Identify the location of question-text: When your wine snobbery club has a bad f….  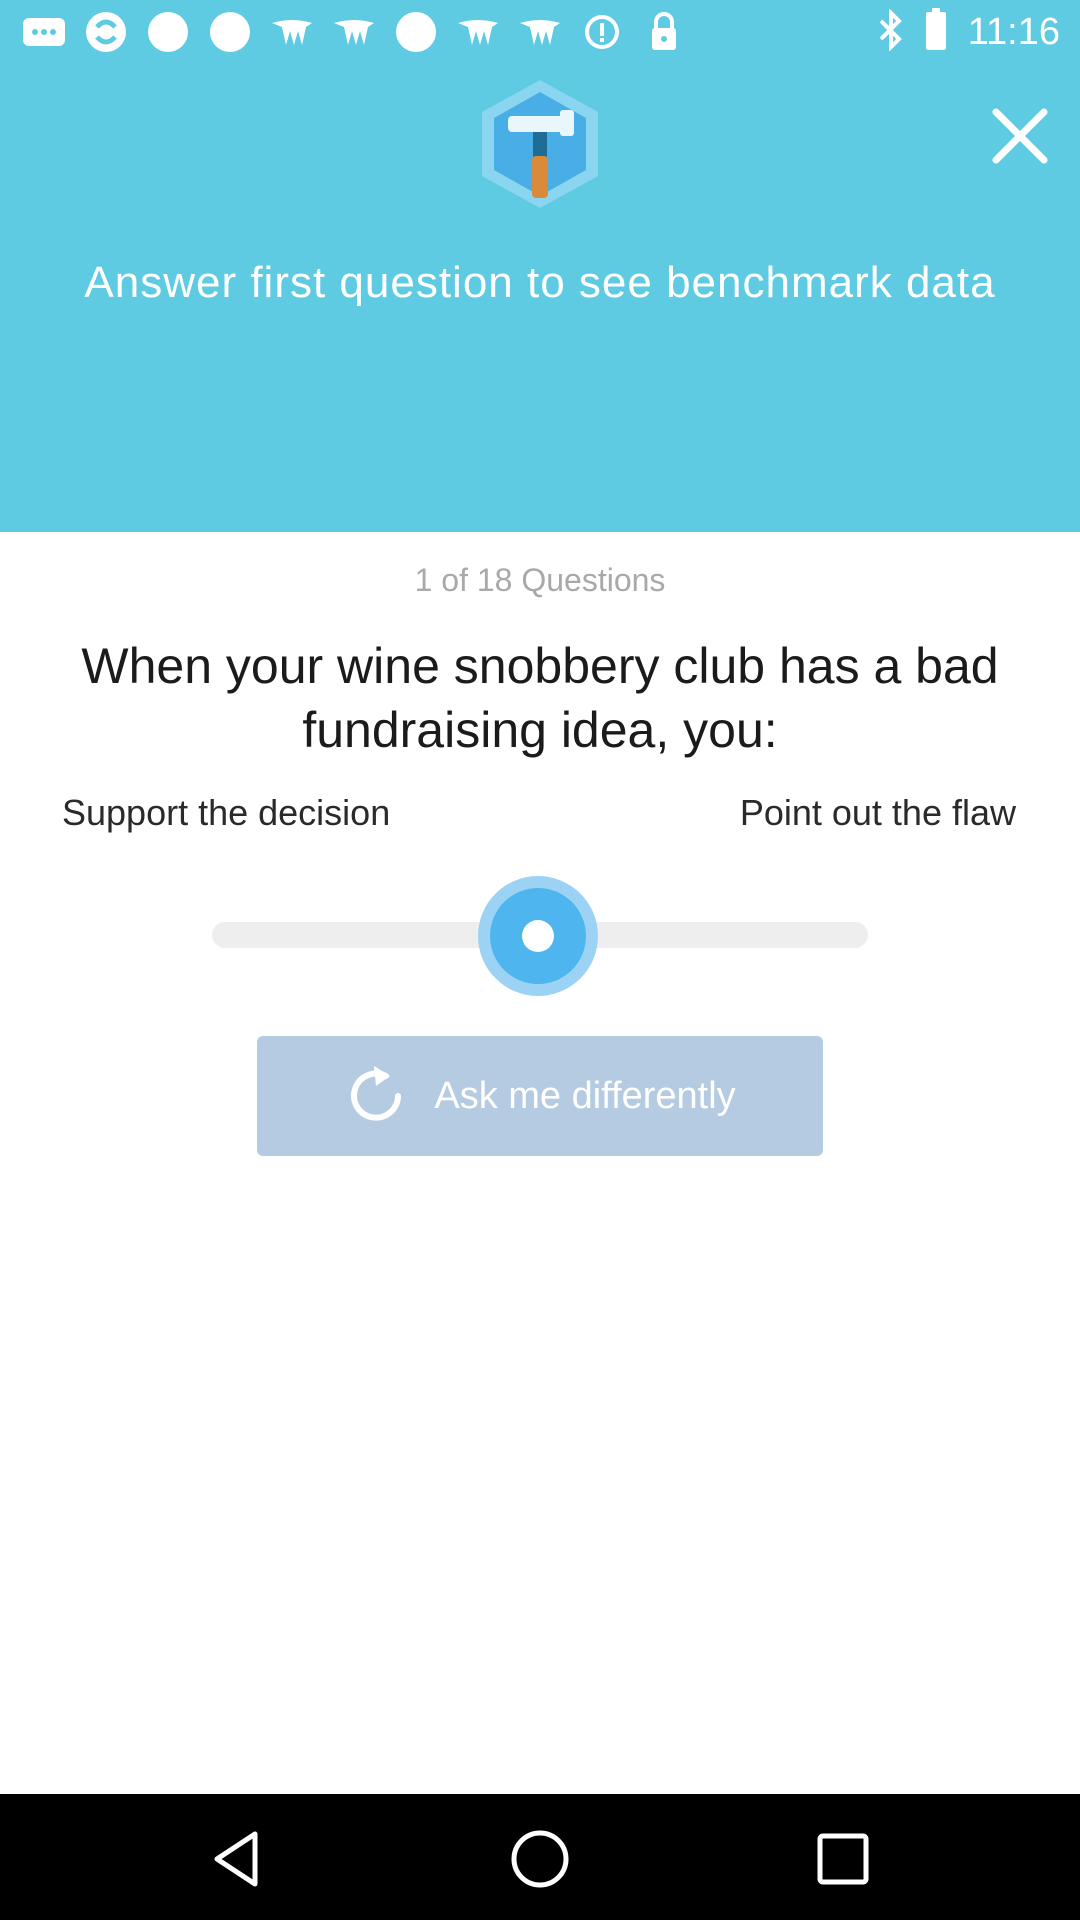
(540, 698).